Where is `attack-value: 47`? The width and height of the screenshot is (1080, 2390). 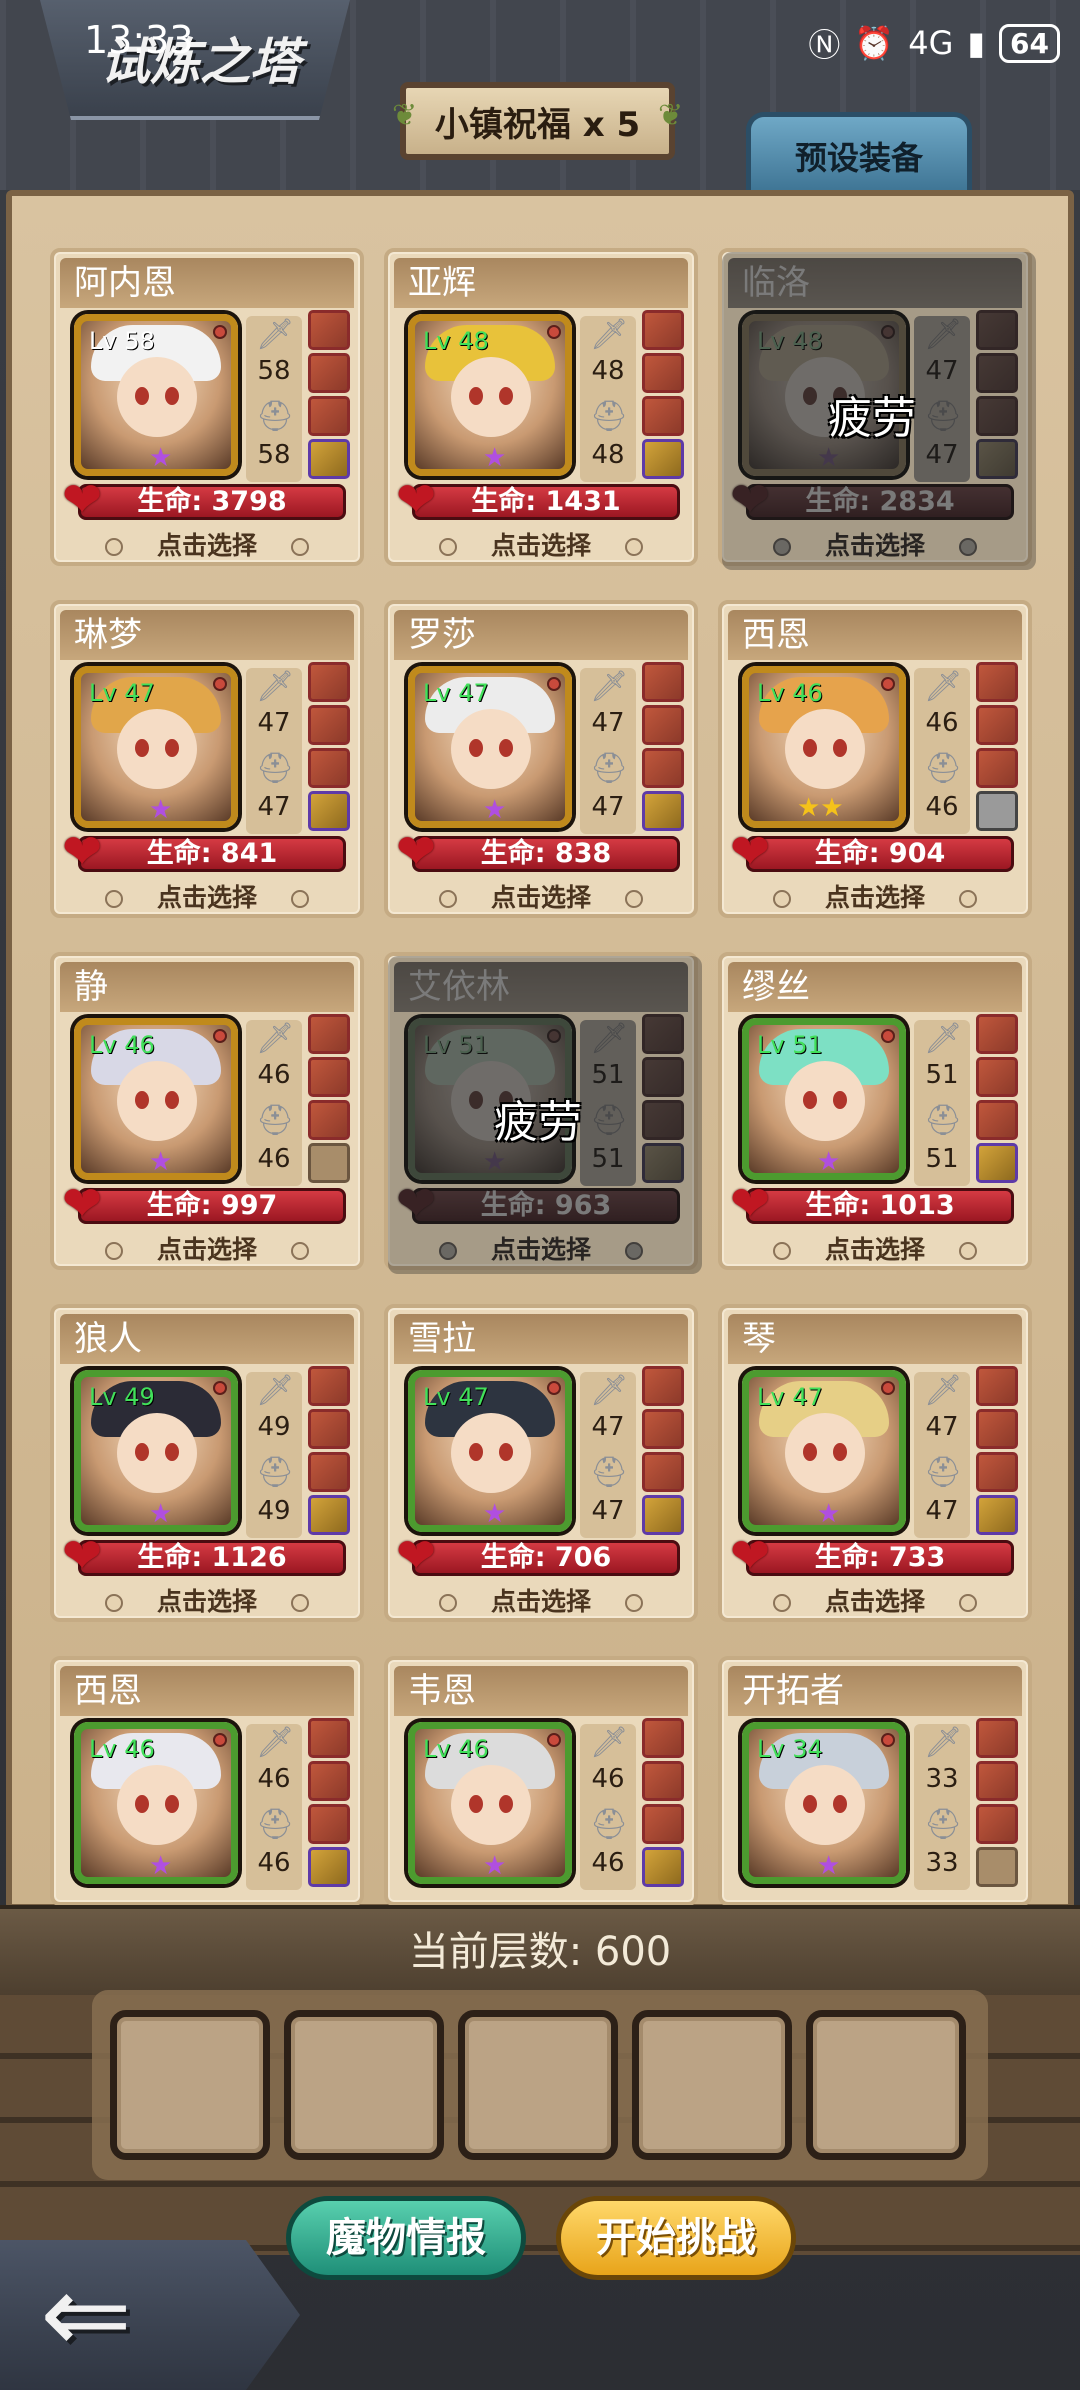
attack-value: 47 is located at coordinates (274, 723).